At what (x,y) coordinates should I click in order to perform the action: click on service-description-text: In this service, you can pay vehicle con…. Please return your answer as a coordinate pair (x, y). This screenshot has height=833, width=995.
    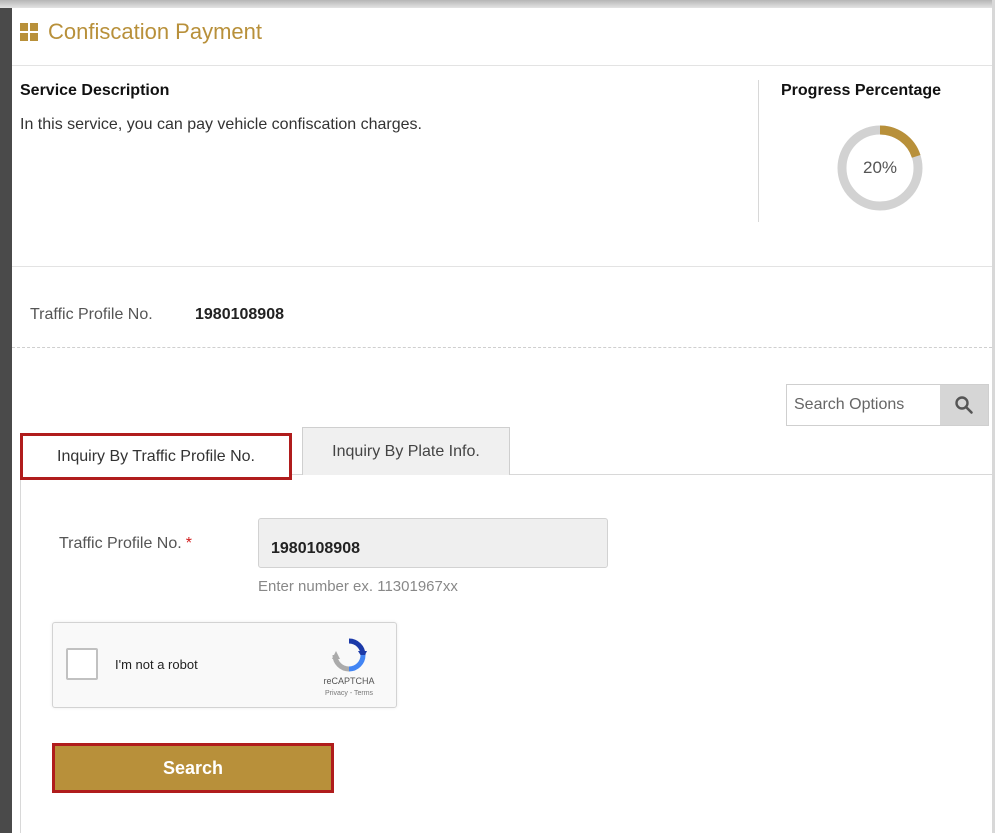
    Looking at the image, I should click on (221, 124).